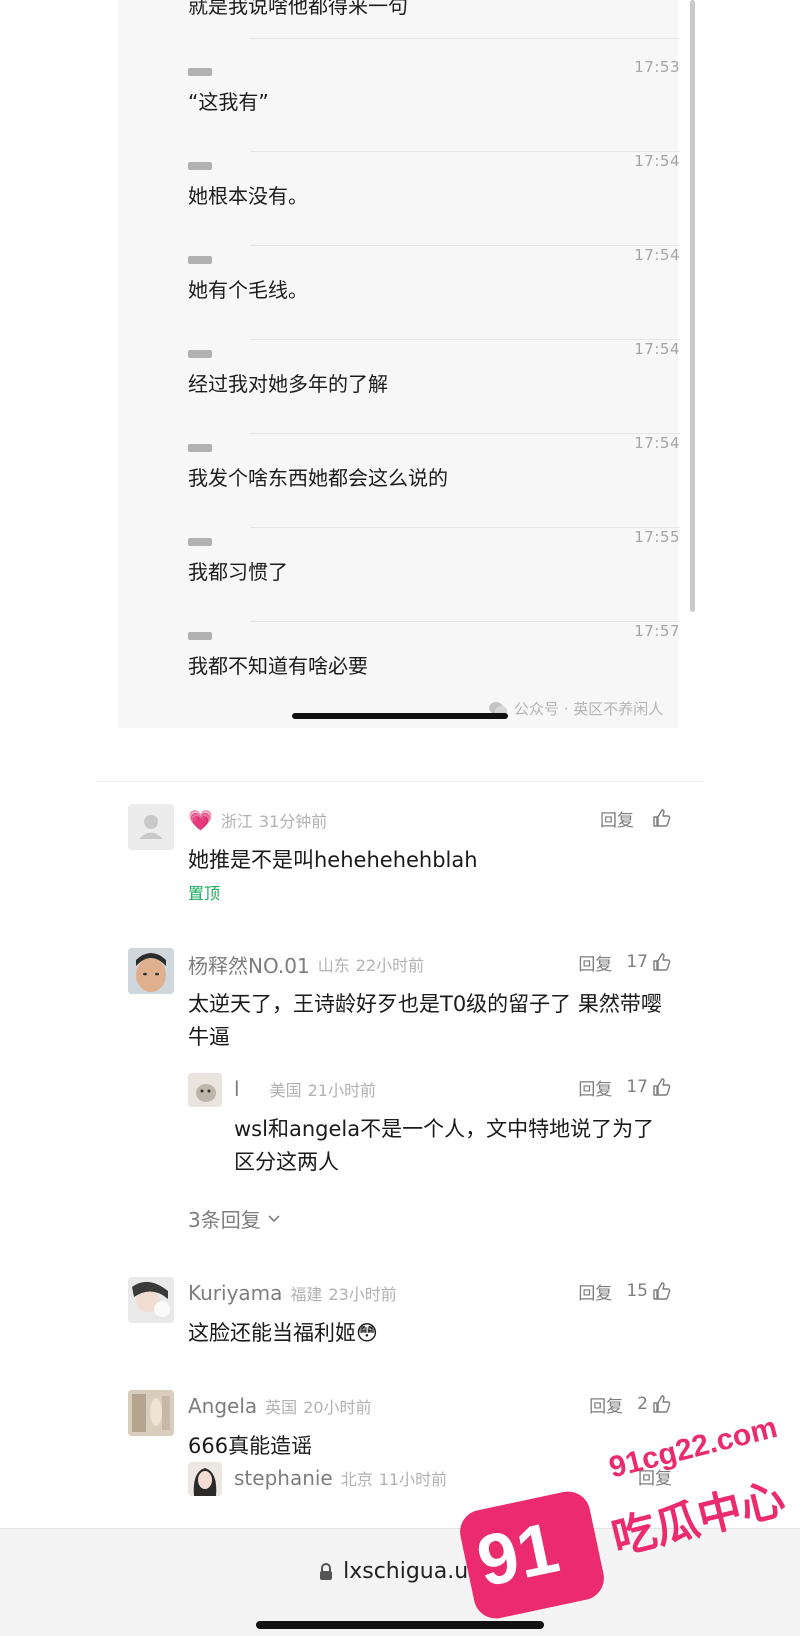 The width and height of the screenshot is (800, 1636). Describe the element at coordinates (692, 306) in the screenshot. I see `chat-scrollbar` at that location.